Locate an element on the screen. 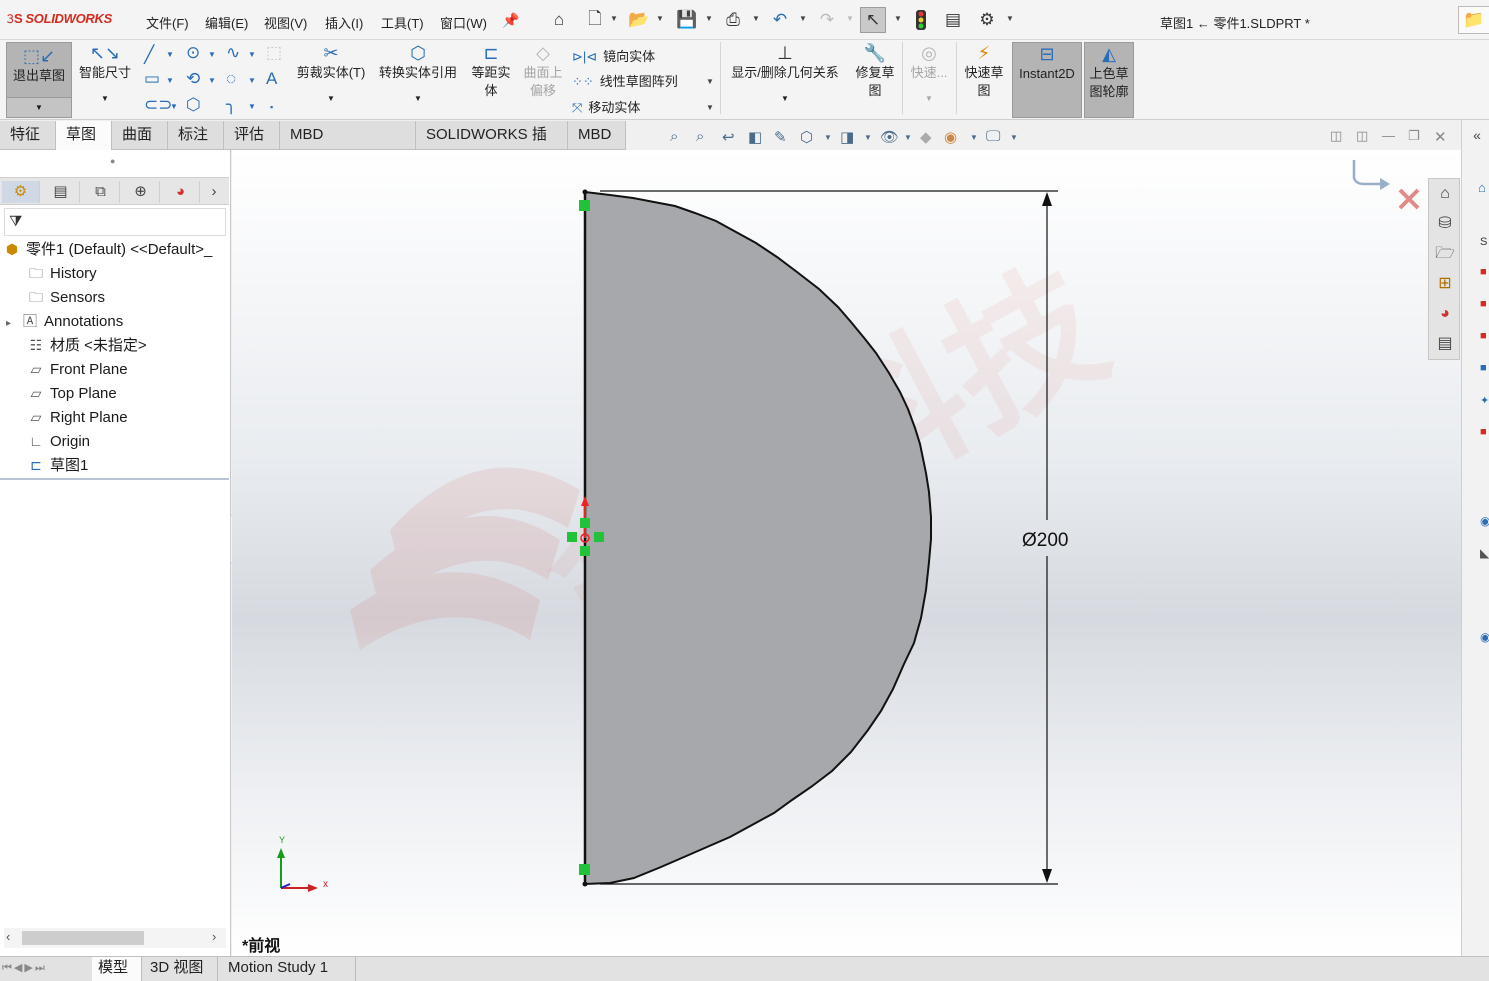 The image size is (1489, 981). task-pane-tool-icon: ◣ is located at coordinates (1484, 553).